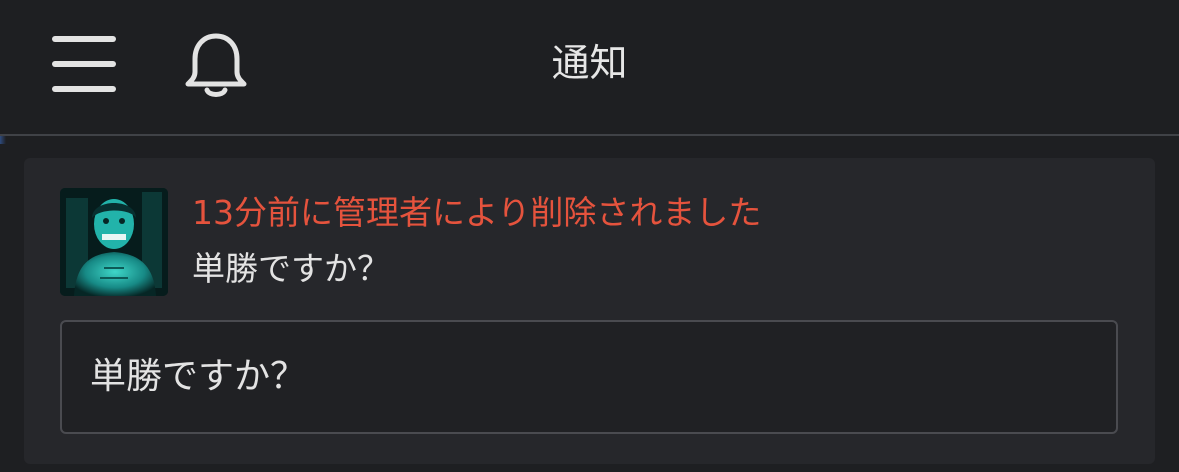 This screenshot has width=1179, height=472. Describe the element at coordinates (477, 212) in the screenshot. I see `deleted-status-text: 13分前に管理者により削除されました` at that location.